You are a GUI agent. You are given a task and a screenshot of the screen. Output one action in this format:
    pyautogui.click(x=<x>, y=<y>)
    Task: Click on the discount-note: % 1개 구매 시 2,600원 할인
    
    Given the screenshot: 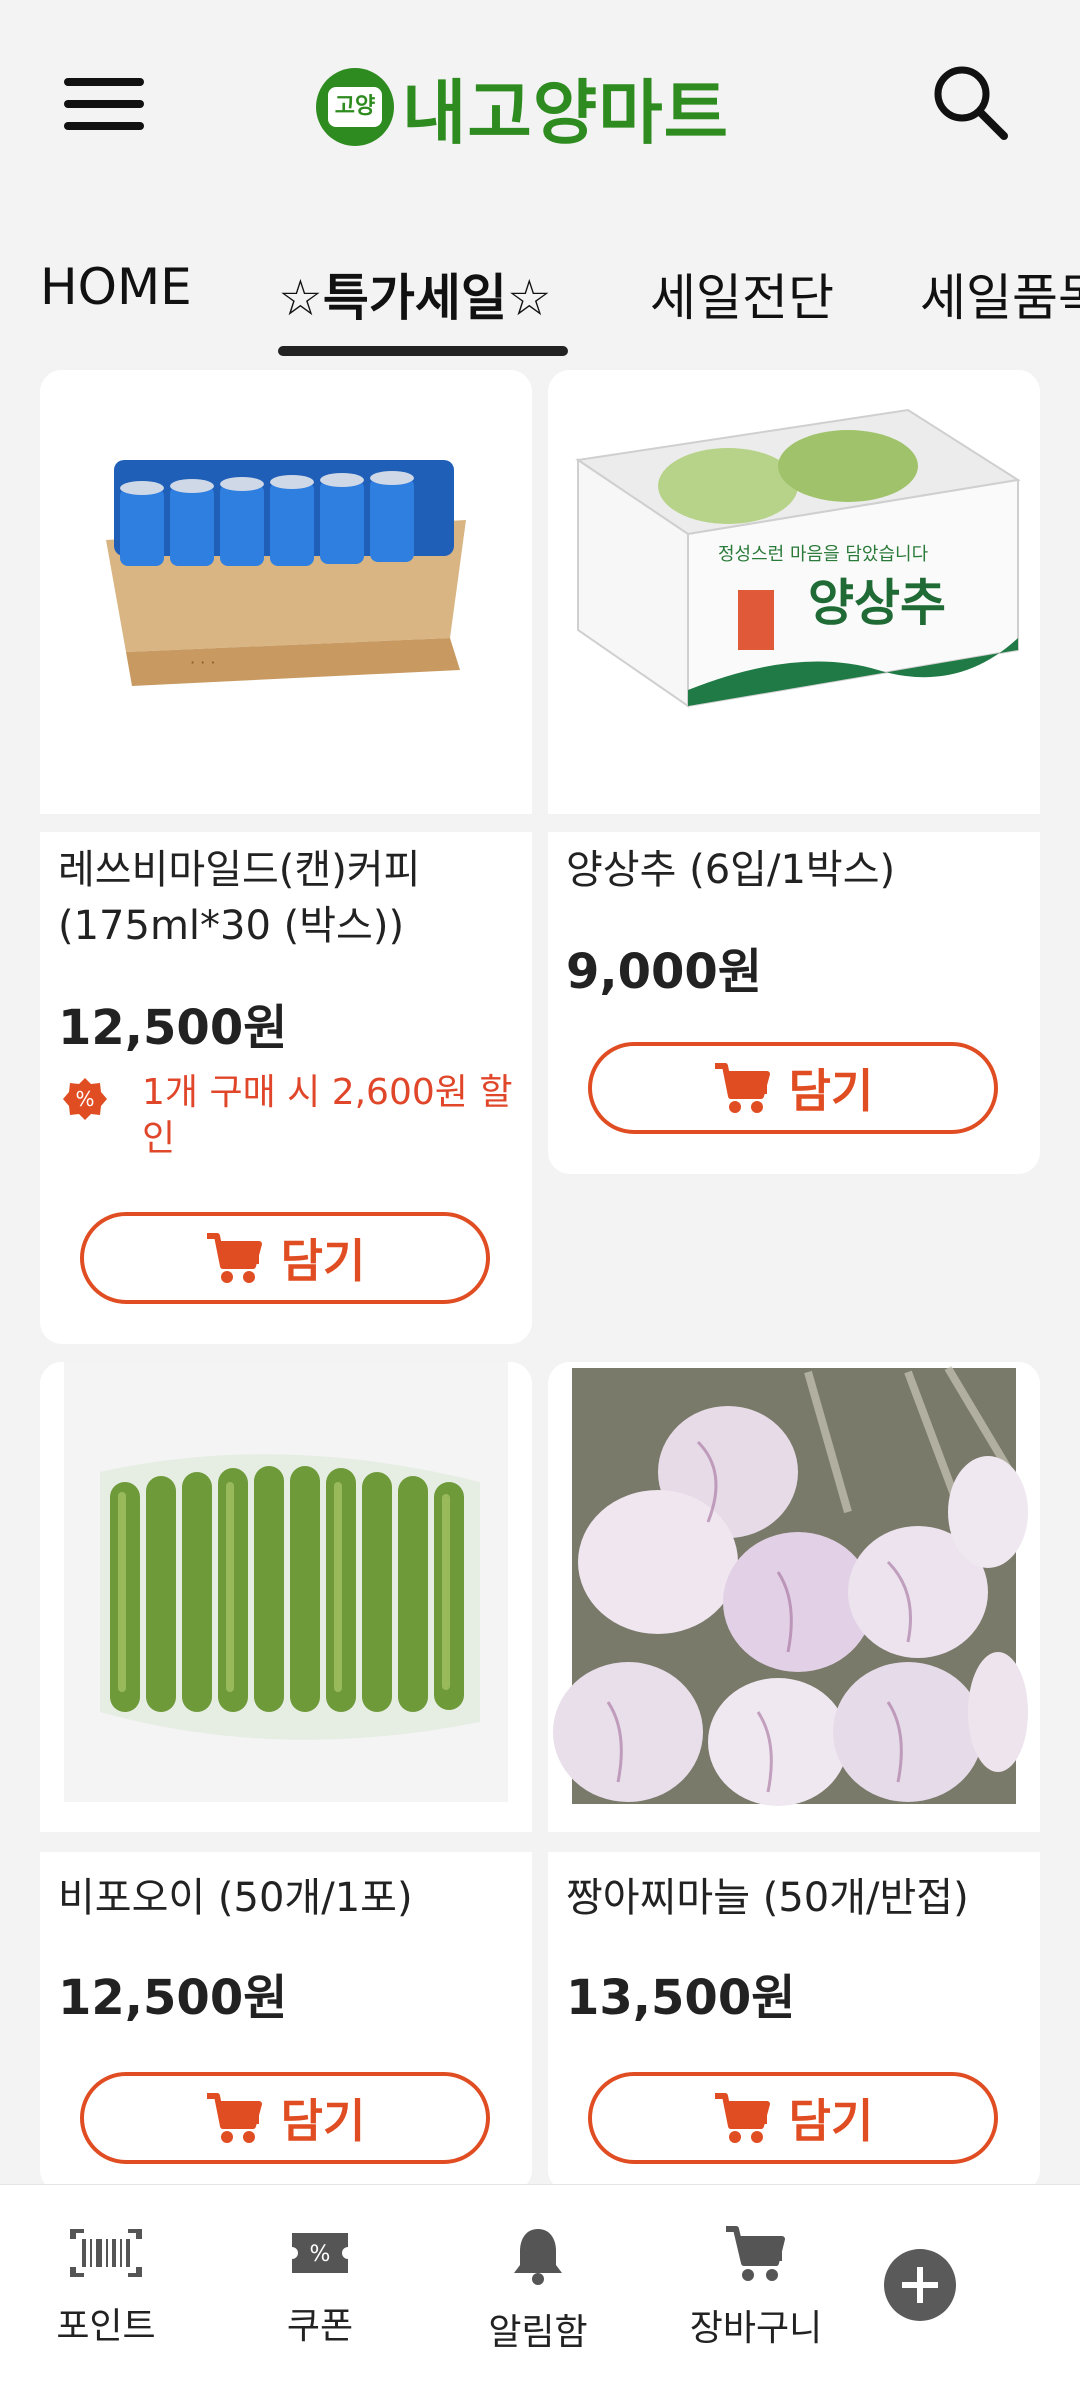 What is the action you would take?
    pyautogui.click(x=288, y=1116)
    